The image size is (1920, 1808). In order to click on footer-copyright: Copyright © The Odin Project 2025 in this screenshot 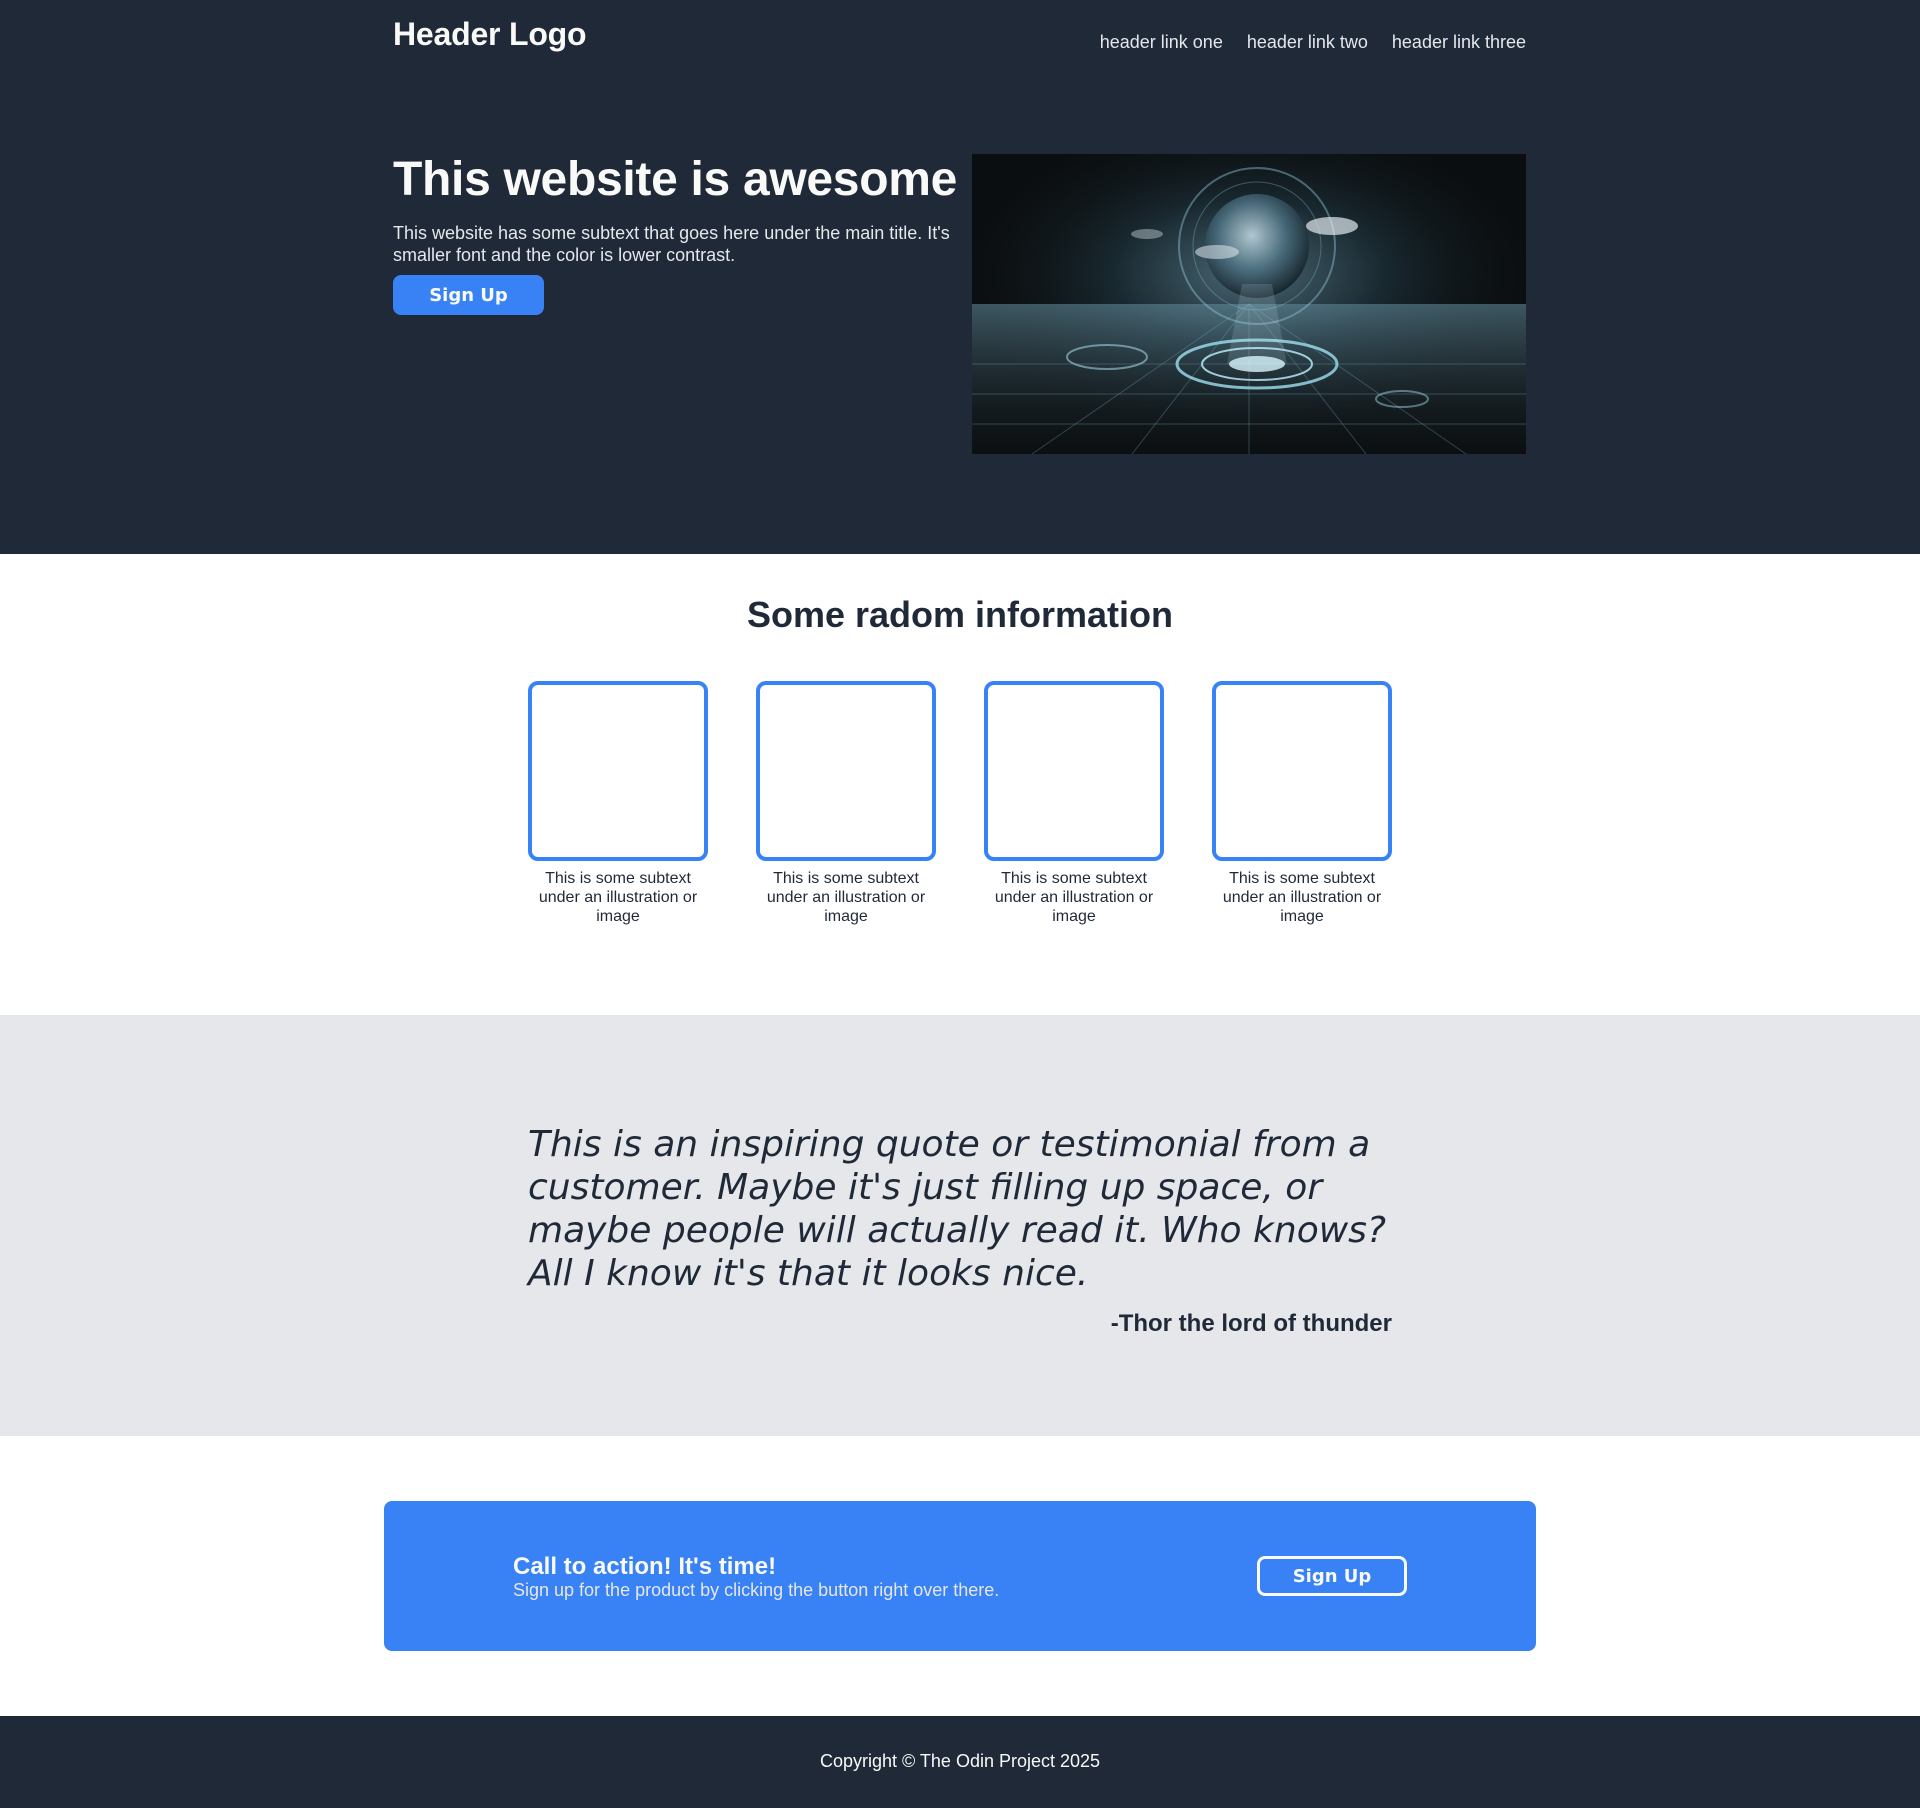, I will do `click(960, 1761)`.